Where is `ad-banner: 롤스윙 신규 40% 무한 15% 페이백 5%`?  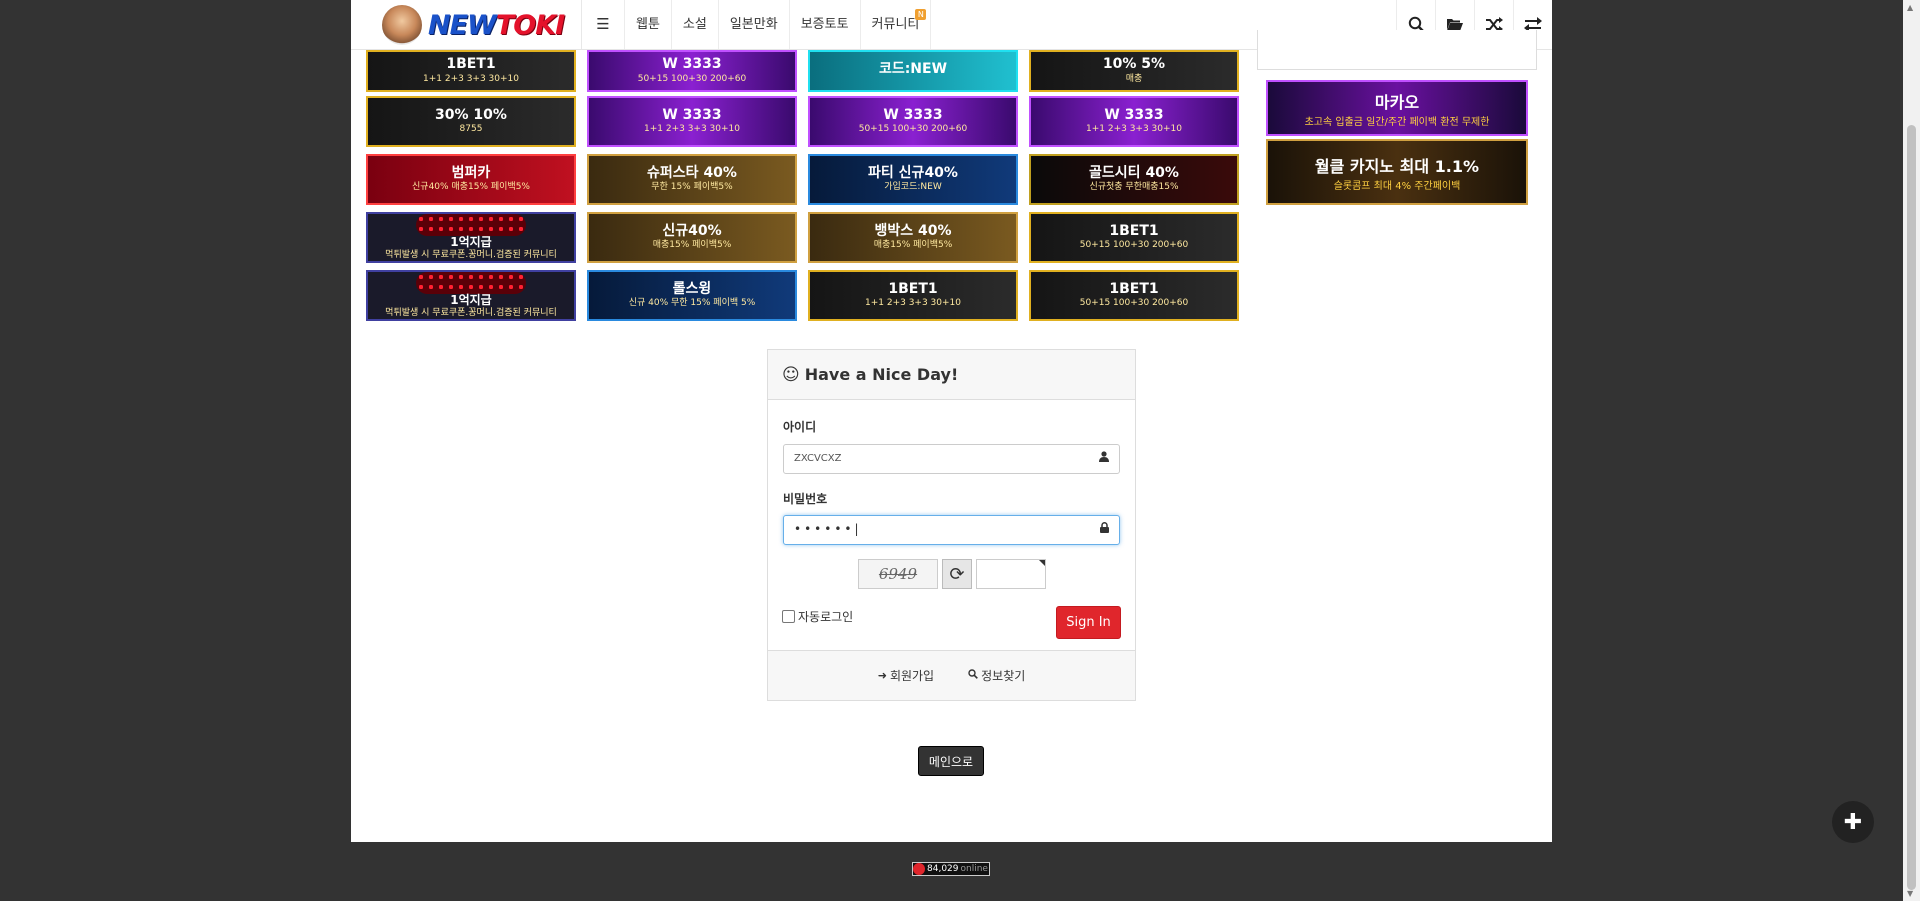
ad-banner: 롤스윙 신규 40% 무한 15% 페이백 5% is located at coordinates (692, 295).